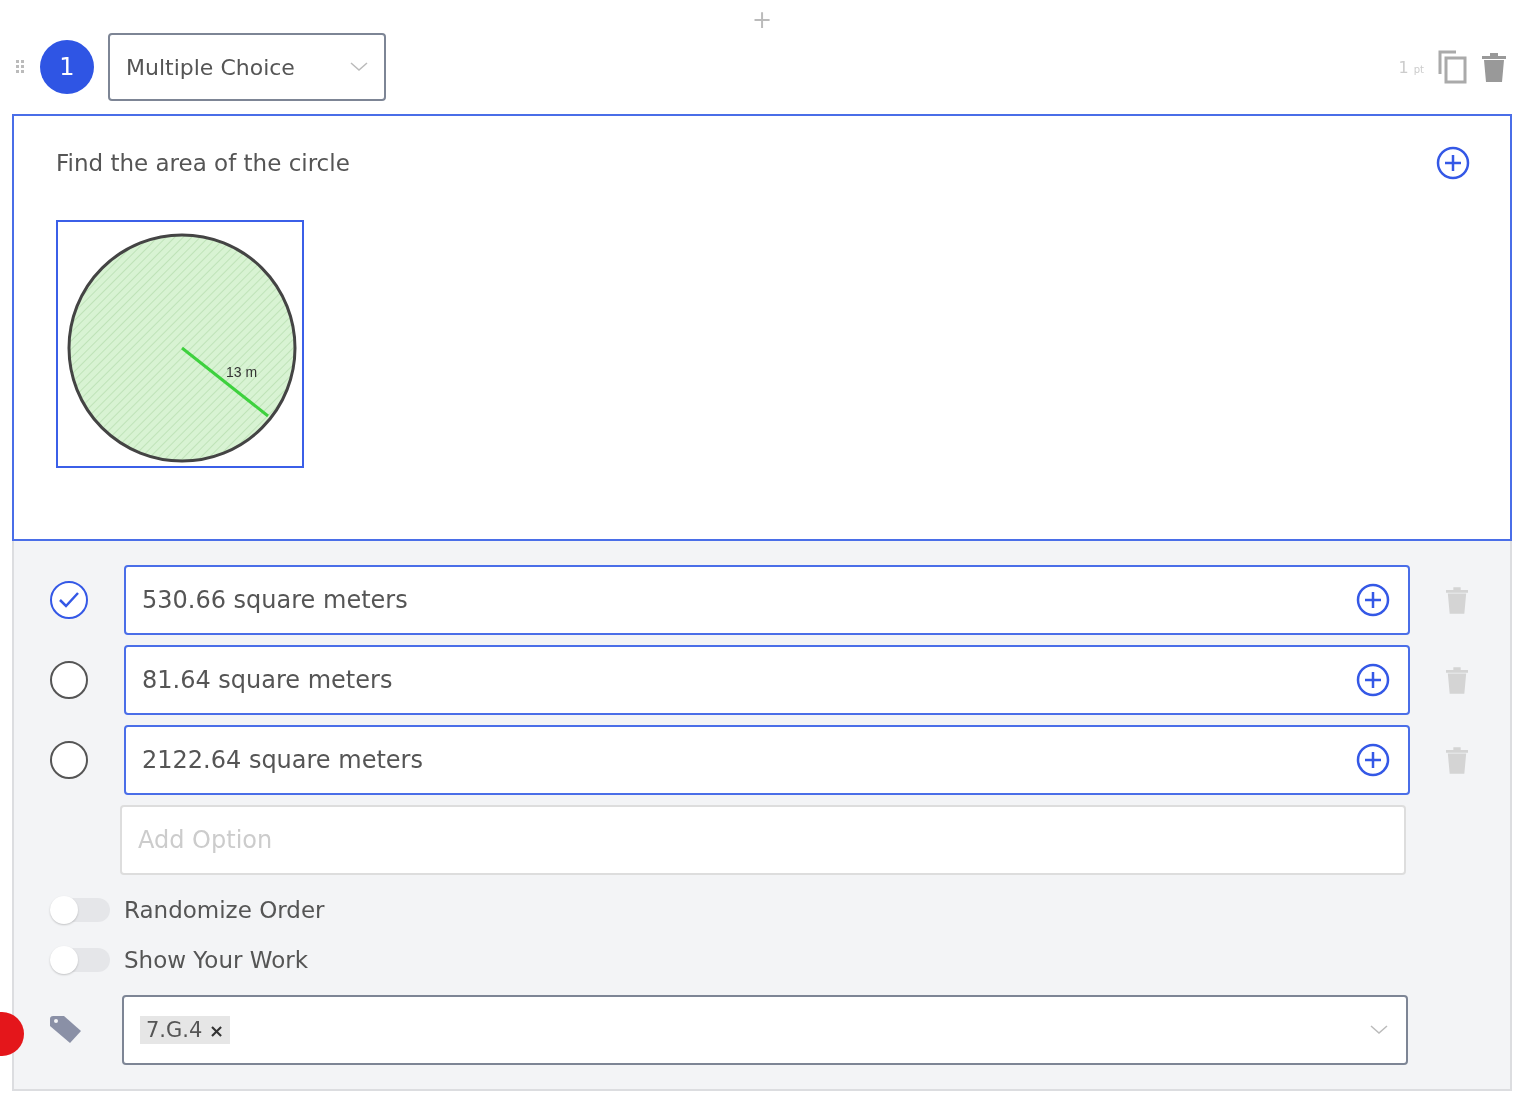 The height and width of the screenshot is (1095, 1524). Describe the element at coordinates (767, 680) in the screenshot. I see `option-field: 81.64 square meters` at that location.